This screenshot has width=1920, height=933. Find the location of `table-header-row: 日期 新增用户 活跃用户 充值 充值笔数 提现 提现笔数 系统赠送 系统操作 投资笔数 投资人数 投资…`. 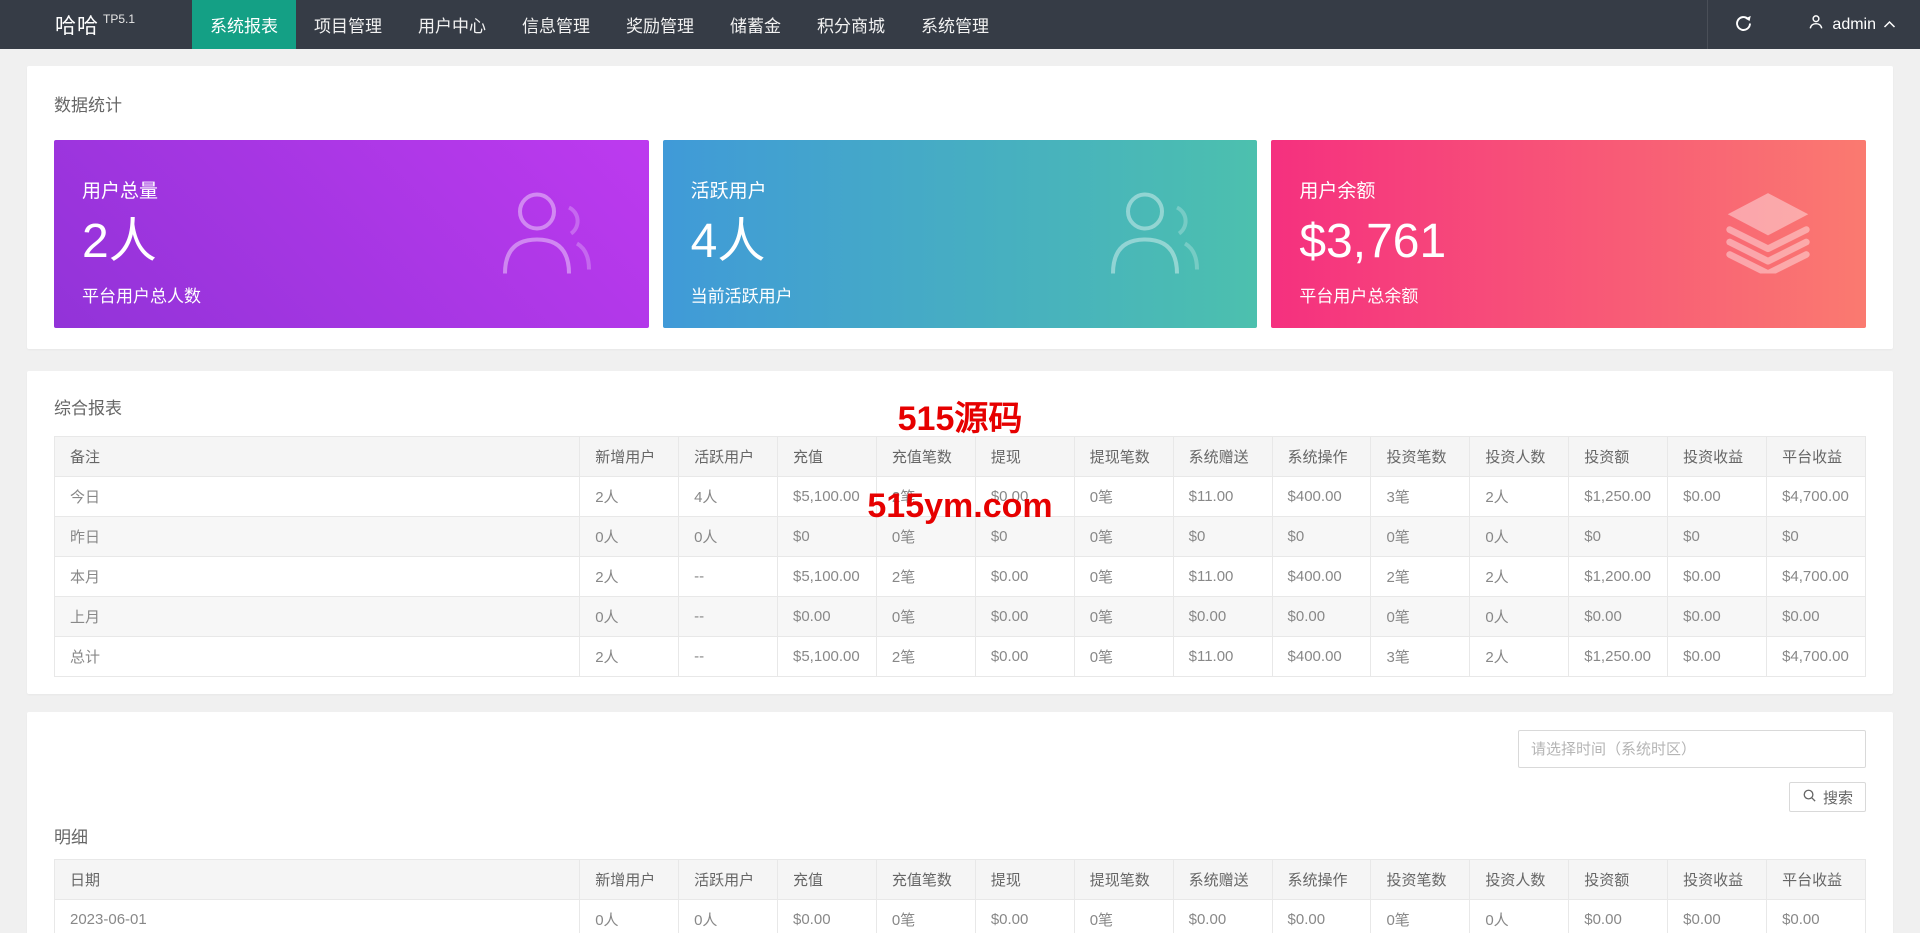

table-header-row: 日期 新增用户 活跃用户 充值 充值笔数 提现 提现笔数 系统赠送 系统操作 投资笔数 投资人数 投资… is located at coordinates (959, 879).